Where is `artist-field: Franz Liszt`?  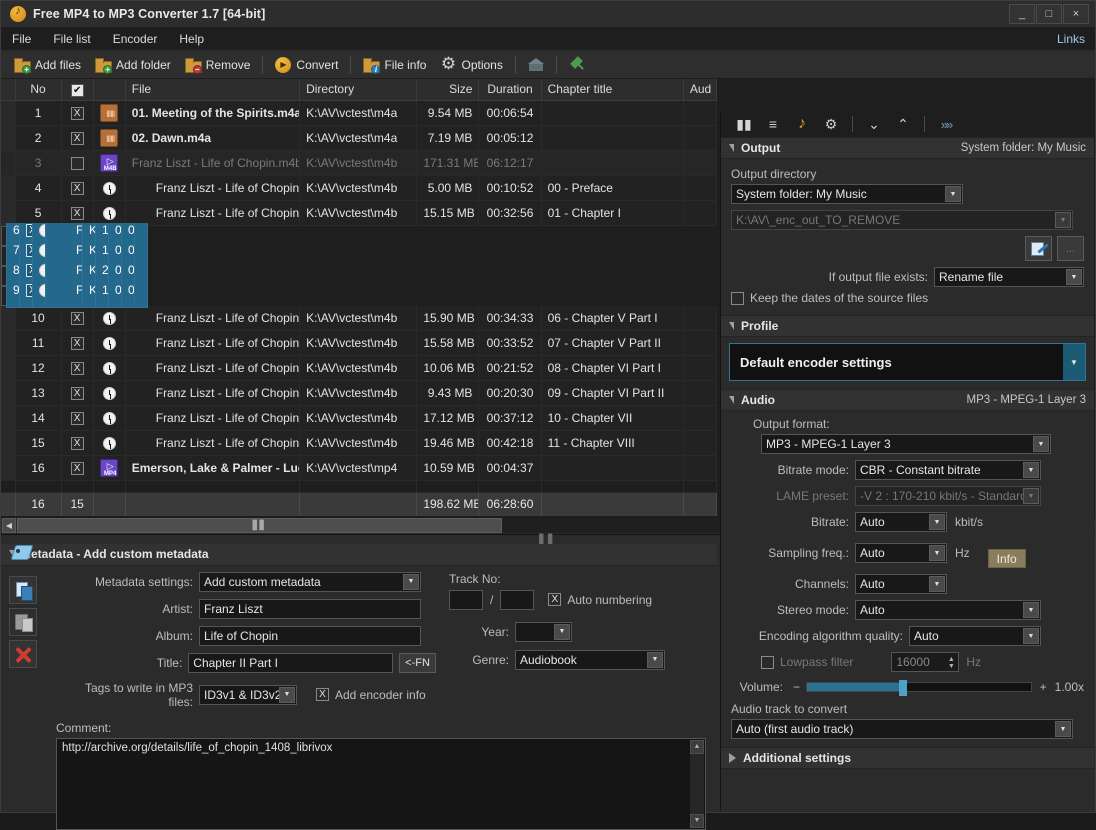
artist-field: Franz Liszt is located at coordinates (310, 608).